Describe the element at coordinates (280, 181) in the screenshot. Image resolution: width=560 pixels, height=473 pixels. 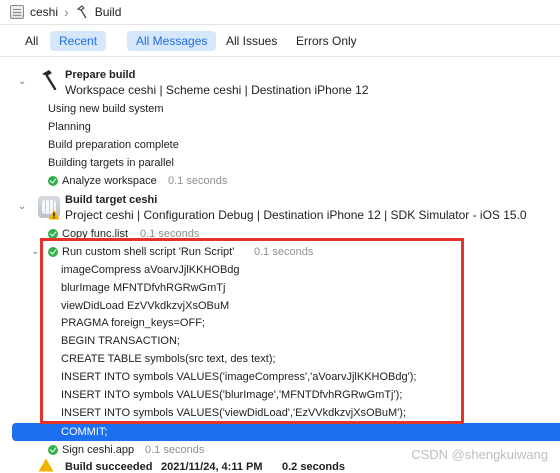
I see `log-step-analyze: Analyze workspace 0.1 seconds` at that location.